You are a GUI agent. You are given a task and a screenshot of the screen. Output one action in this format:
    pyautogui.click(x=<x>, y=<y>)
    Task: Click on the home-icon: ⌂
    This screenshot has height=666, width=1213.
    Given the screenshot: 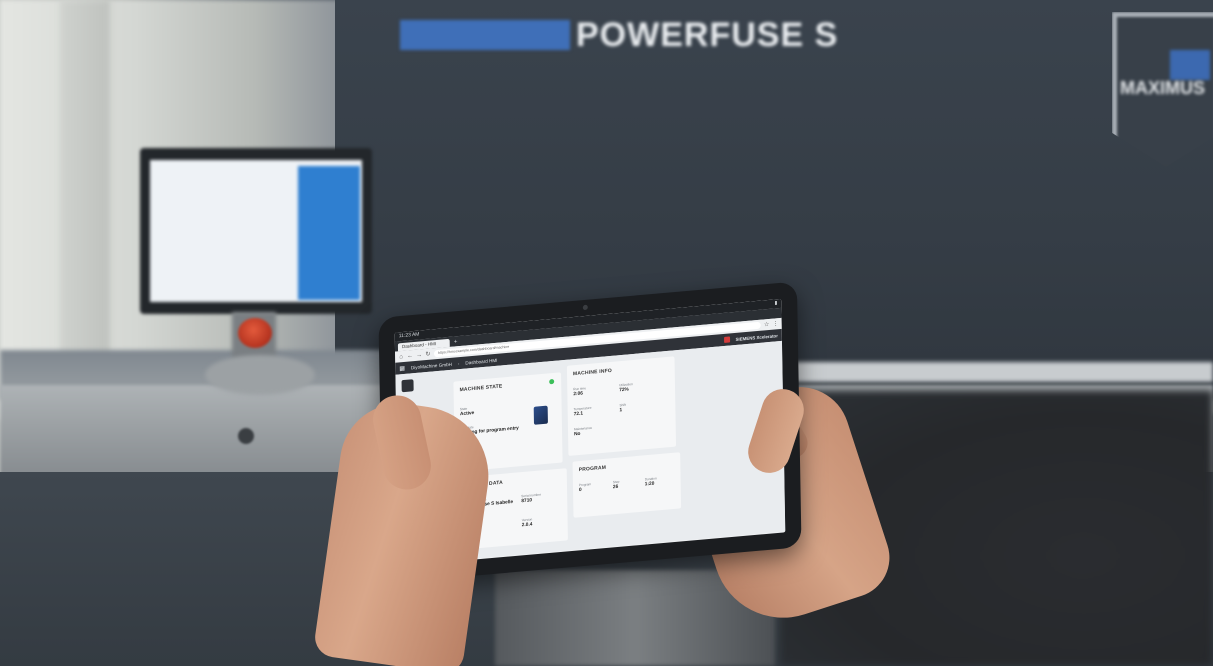 What is the action you would take?
    pyautogui.click(x=401, y=356)
    